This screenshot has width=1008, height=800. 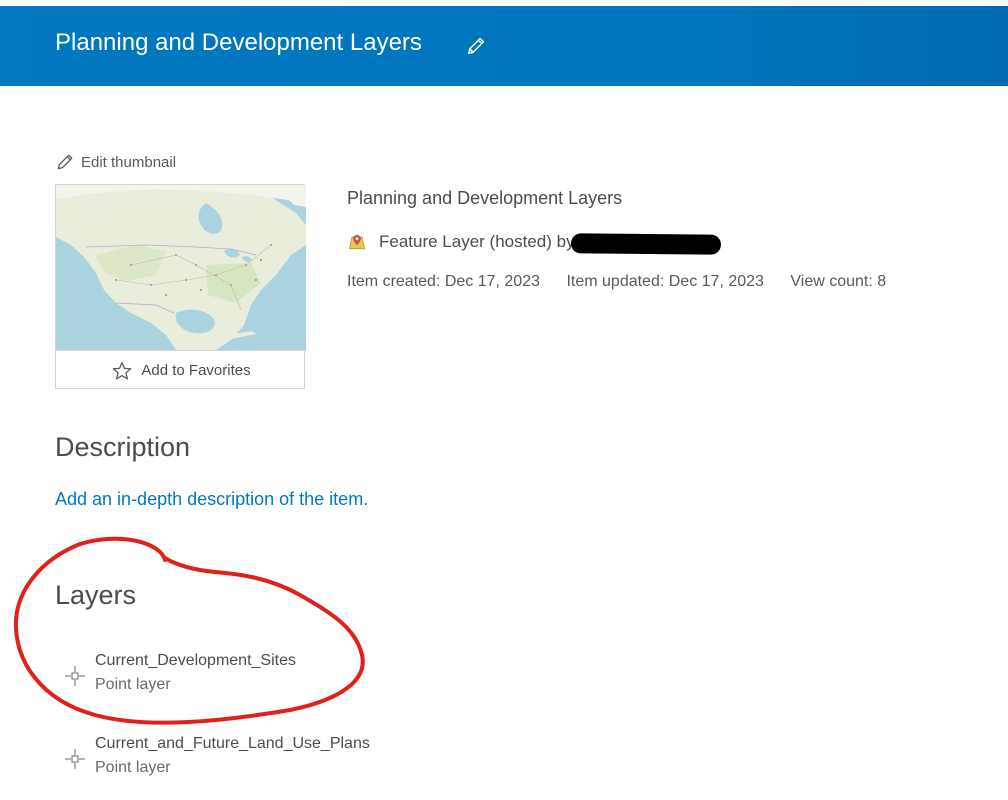 I want to click on star-icon, so click(x=122, y=370).